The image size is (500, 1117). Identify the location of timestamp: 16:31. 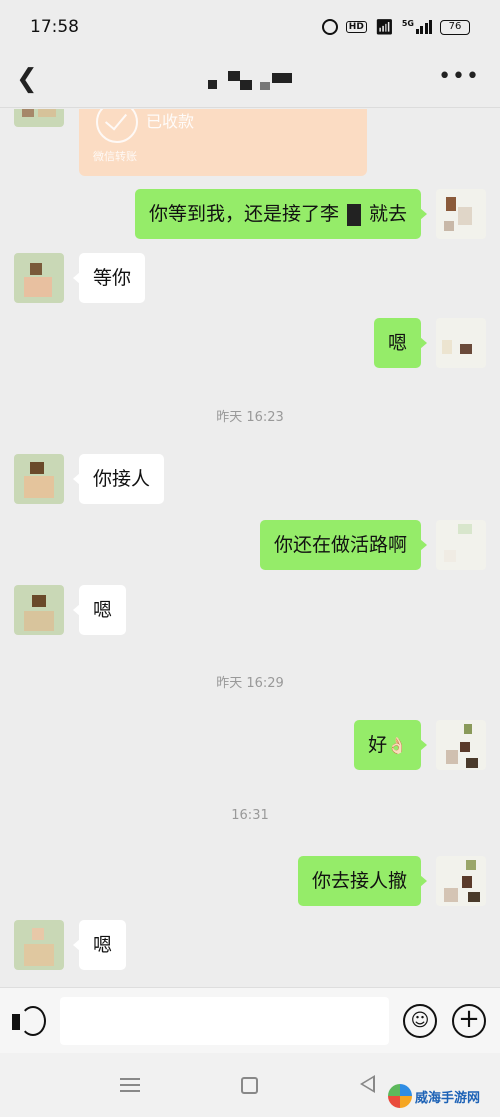
(250, 815).